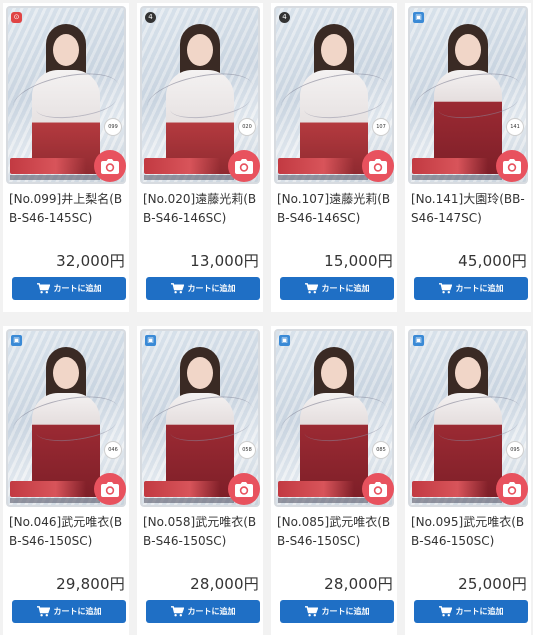 The width and height of the screenshot is (533, 635). What do you see at coordinates (90, 584) in the screenshot?
I see `product-price: 29,800円` at bounding box center [90, 584].